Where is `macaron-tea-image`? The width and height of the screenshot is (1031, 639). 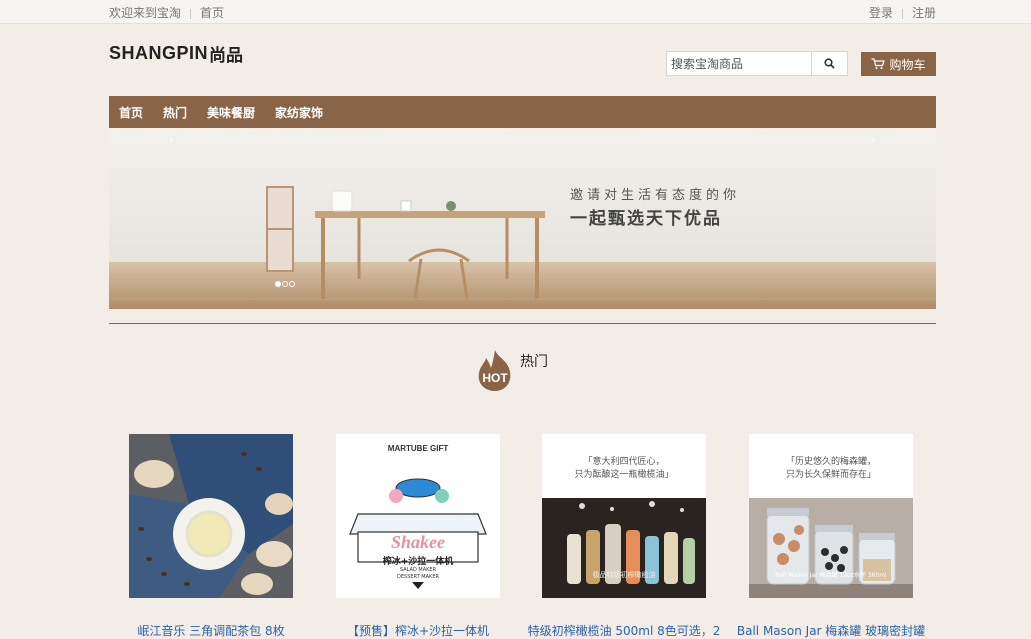 macaron-tea-image is located at coordinates (211, 516).